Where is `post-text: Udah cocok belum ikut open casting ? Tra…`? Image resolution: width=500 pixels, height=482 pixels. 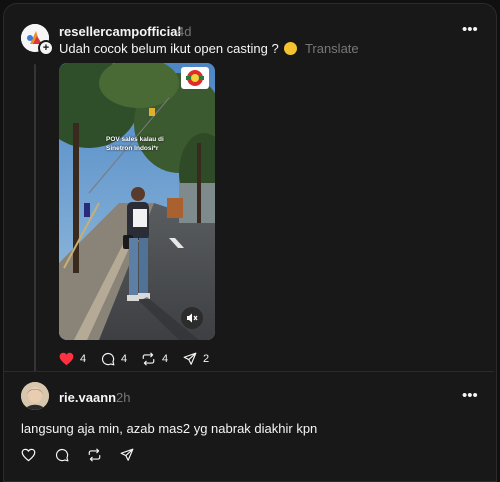
post-text: Udah cocok belum ikut open casting ? Tra… is located at coordinates (209, 48).